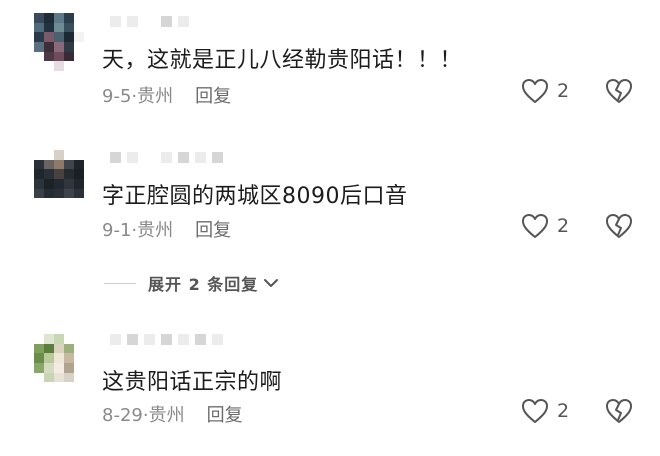 This screenshot has width=660, height=456. I want to click on comment-meta: 9-5·贵州 回复, so click(167, 96).